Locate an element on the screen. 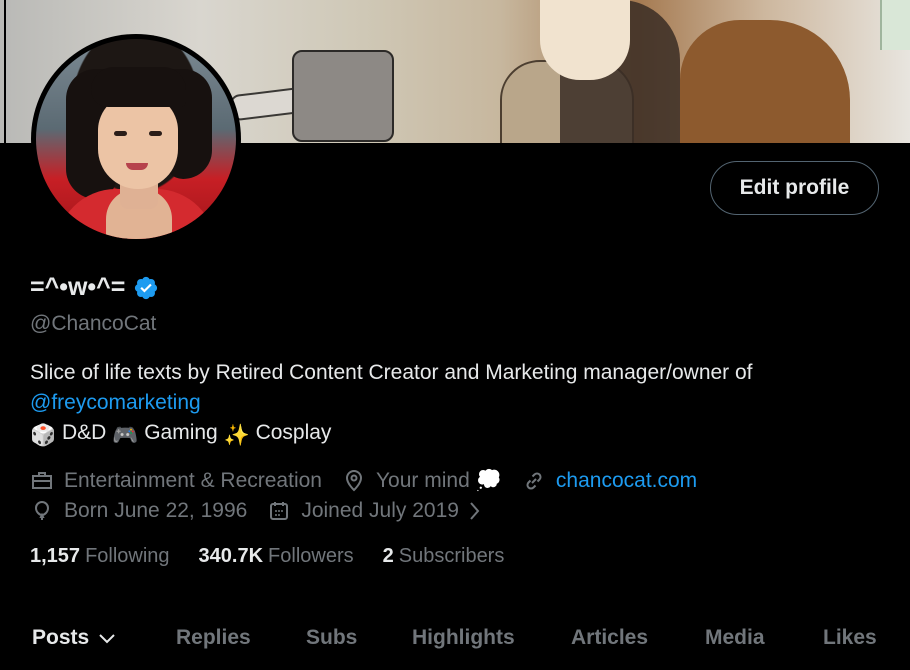 The width and height of the screenshot is (910, 670). edit-profile-button: Edit profile is located at coordinates (794, 188).